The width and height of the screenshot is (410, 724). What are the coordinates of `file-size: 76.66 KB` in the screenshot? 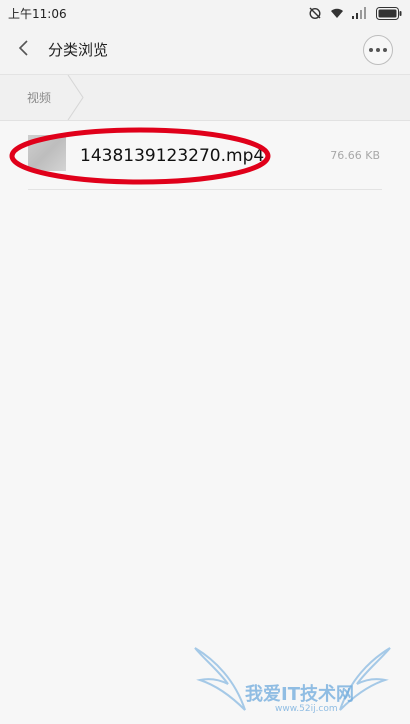 It's located at (355, 155).